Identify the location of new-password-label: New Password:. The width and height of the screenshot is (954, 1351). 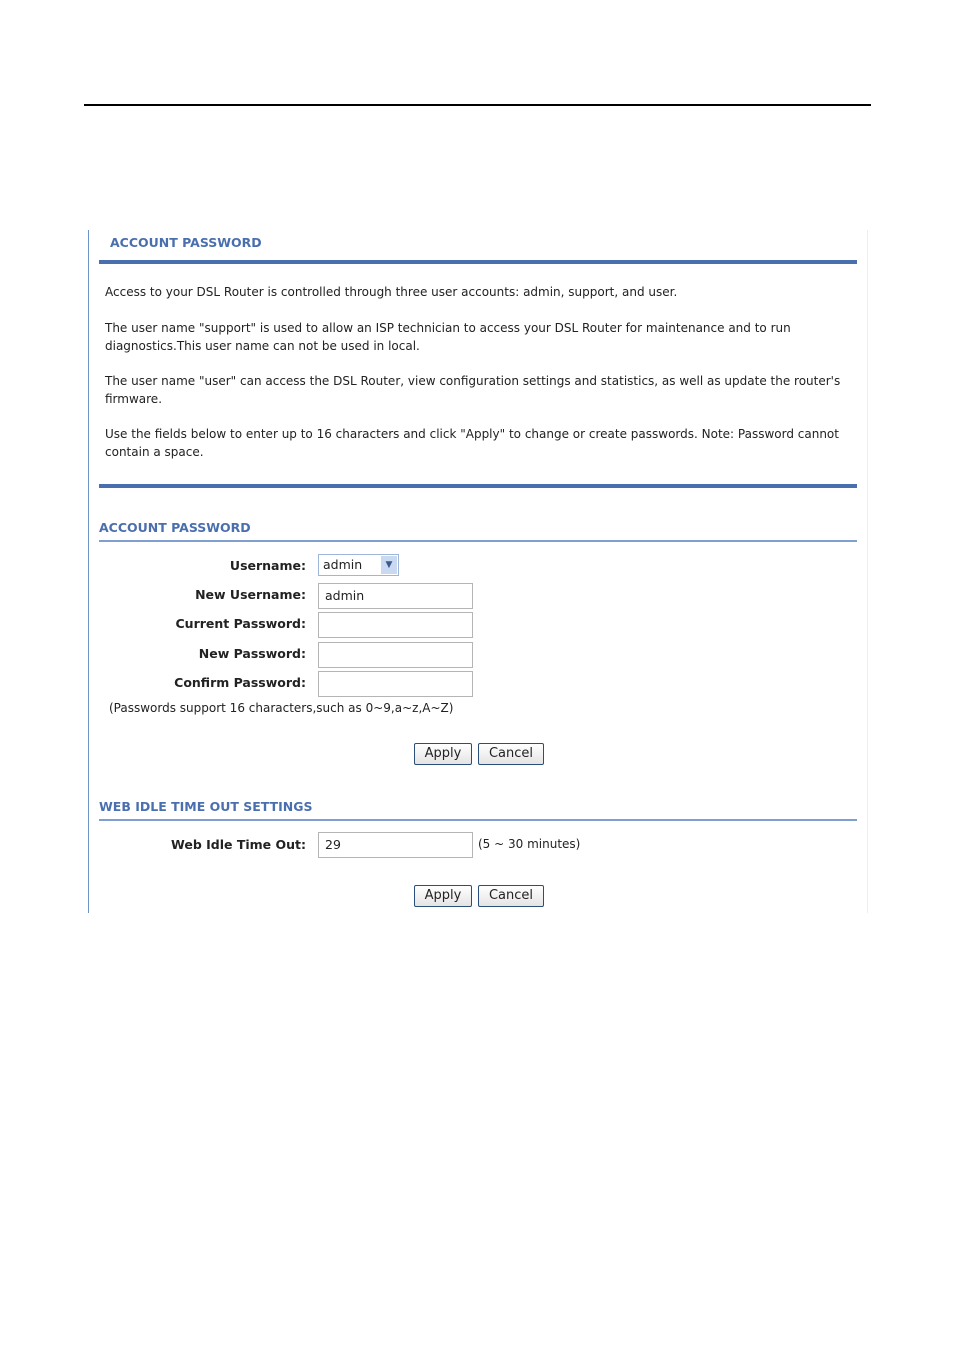
(252, 653).